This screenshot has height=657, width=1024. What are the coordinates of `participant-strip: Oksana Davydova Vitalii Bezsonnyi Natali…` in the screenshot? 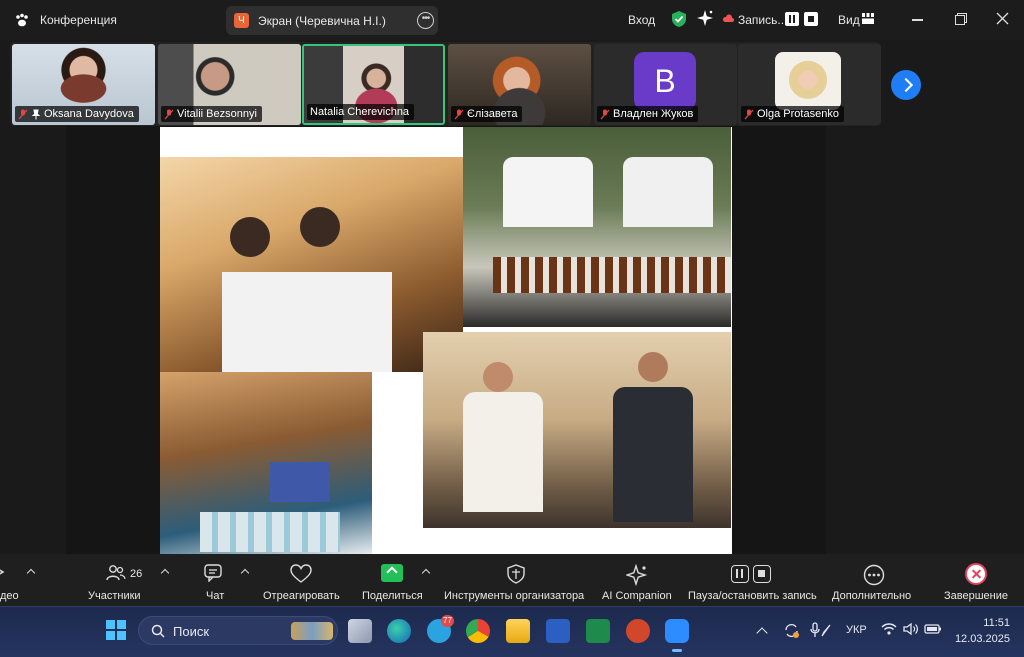 It's located at (445, 84).